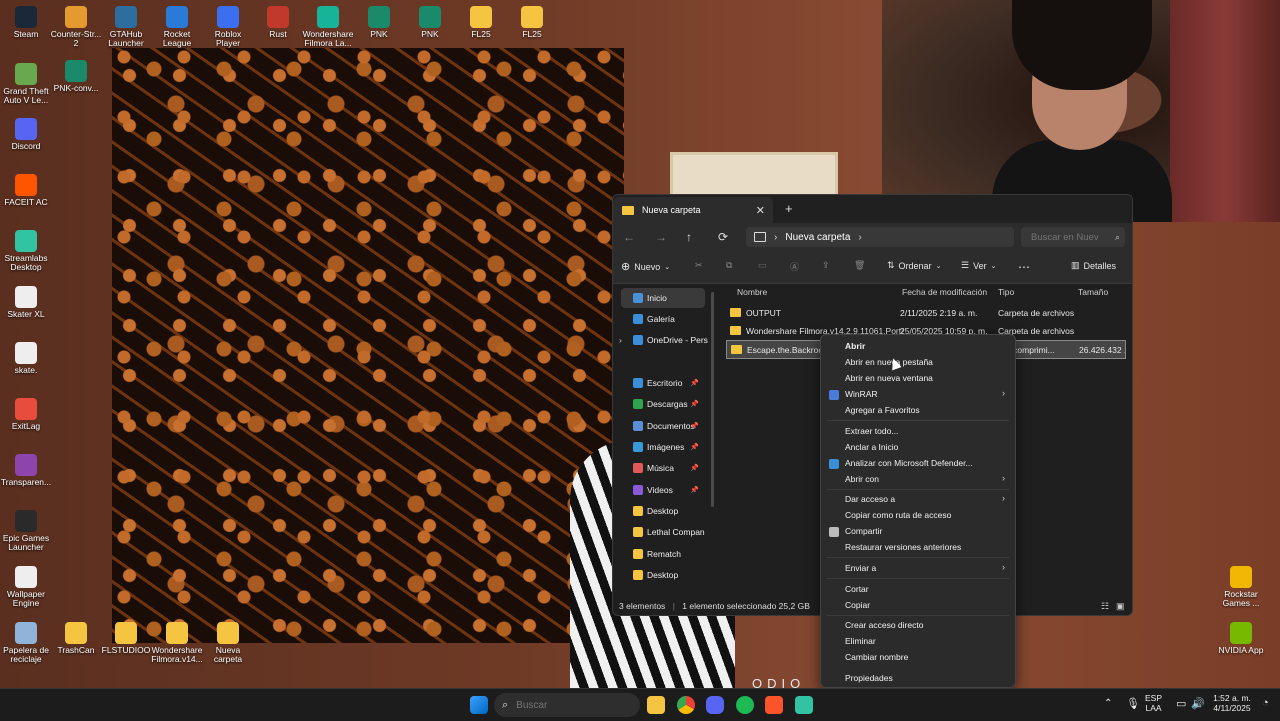  What do you see at coordinates (662, 383) in the screenshot?
I see `sidebar-item: Escritorio 📌` at bounding box center [662, 383].